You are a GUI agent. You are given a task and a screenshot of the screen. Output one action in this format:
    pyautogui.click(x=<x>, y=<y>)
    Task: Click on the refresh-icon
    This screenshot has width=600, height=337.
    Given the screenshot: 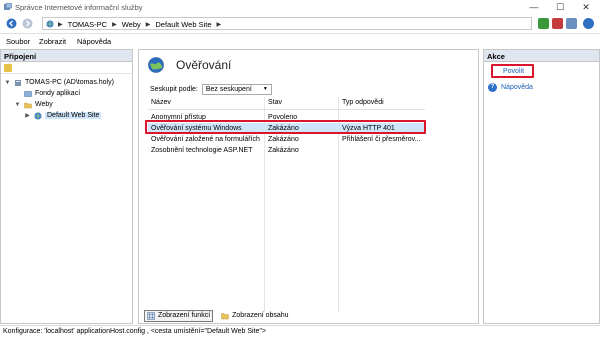 What is the action you would take?
    pyautogui.click(x=543, y=23)
    